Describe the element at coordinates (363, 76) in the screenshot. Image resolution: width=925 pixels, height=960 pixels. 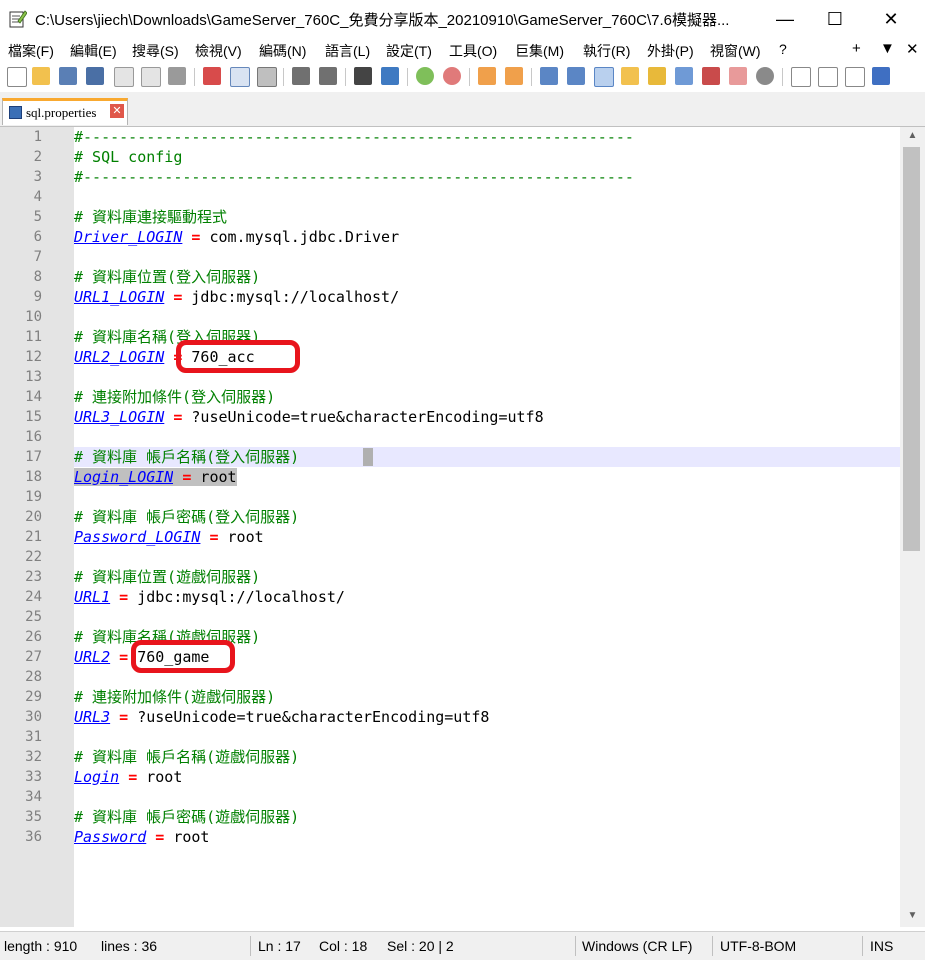
I see `find-icon` at that location.